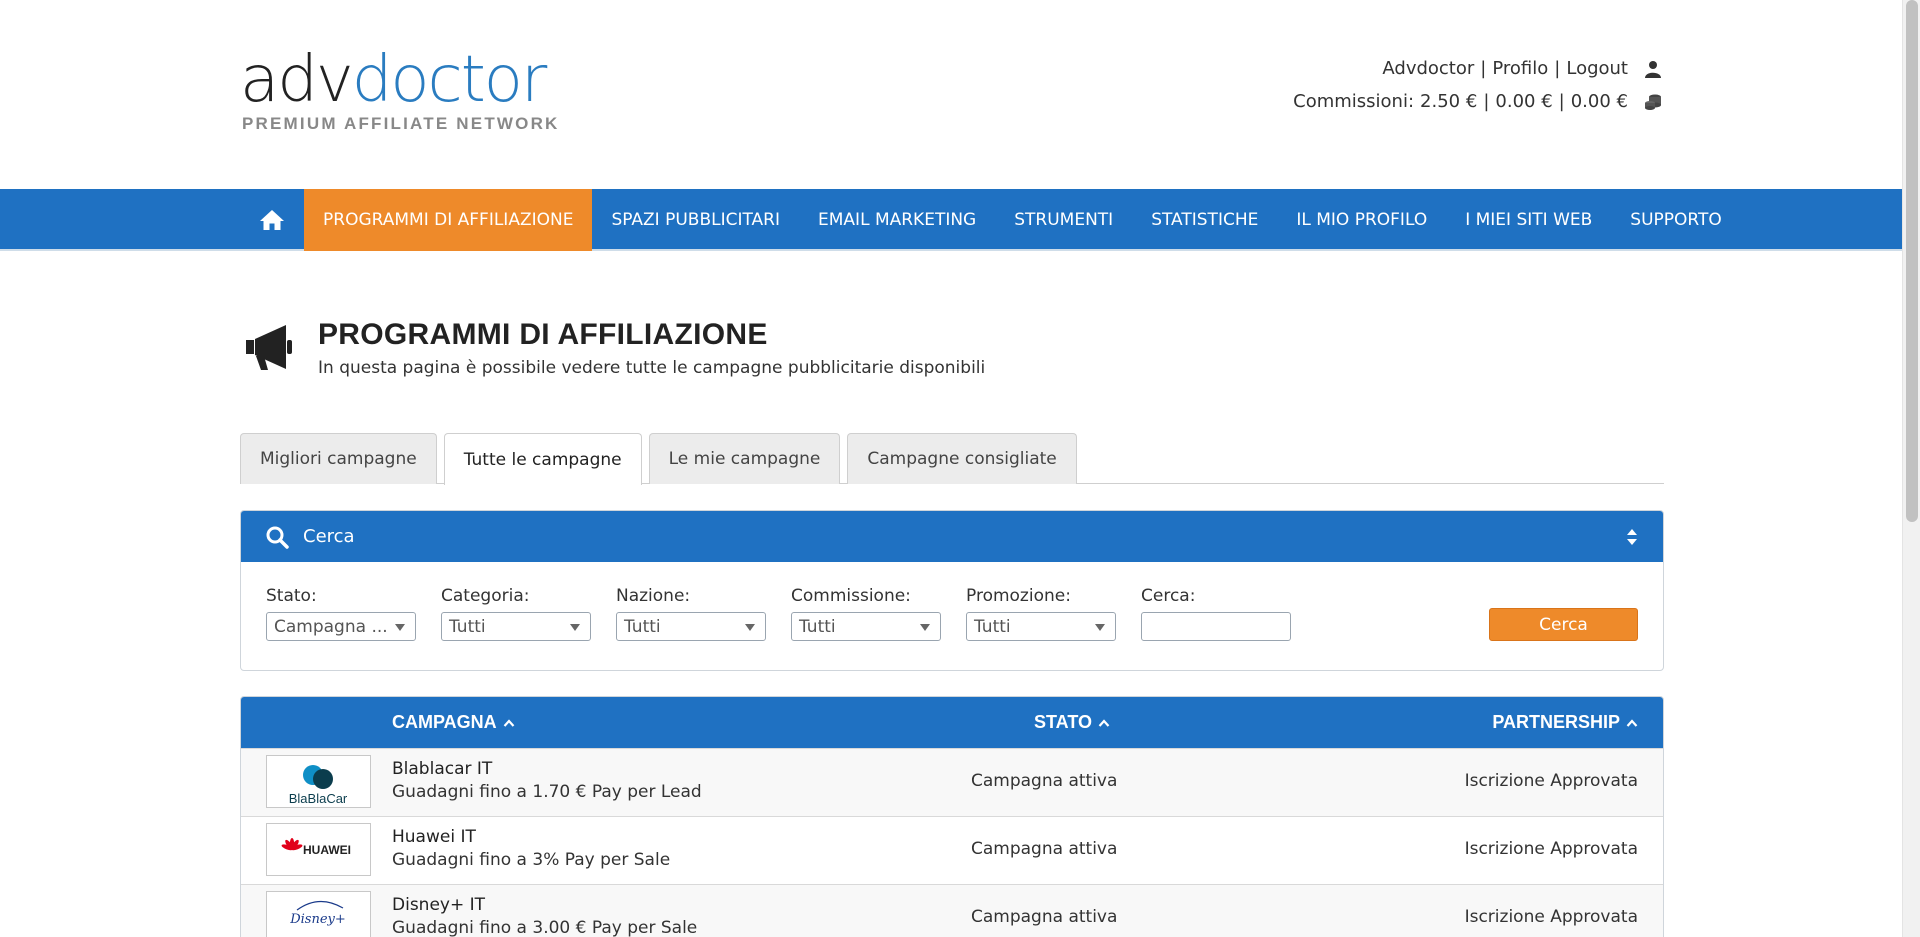 The height and width of the screenshot is (937, 1920). Describe the element at coordinates (543, 334) in the screenshot. I see `page-title: PROGRAMMI DI AFFILIAZIONE` at that location.